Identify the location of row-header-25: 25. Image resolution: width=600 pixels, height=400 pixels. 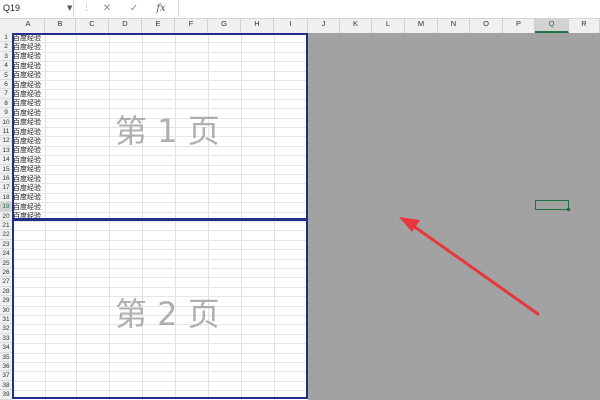
(6, 263).